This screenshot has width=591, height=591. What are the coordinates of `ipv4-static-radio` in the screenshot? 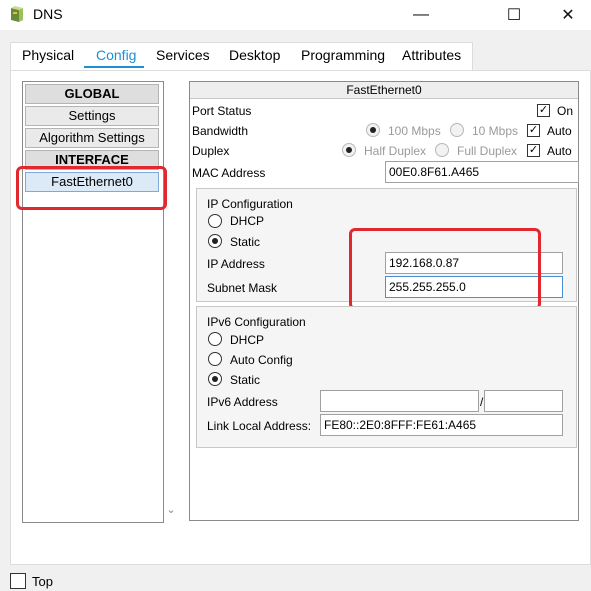 It's located at (215, 241).